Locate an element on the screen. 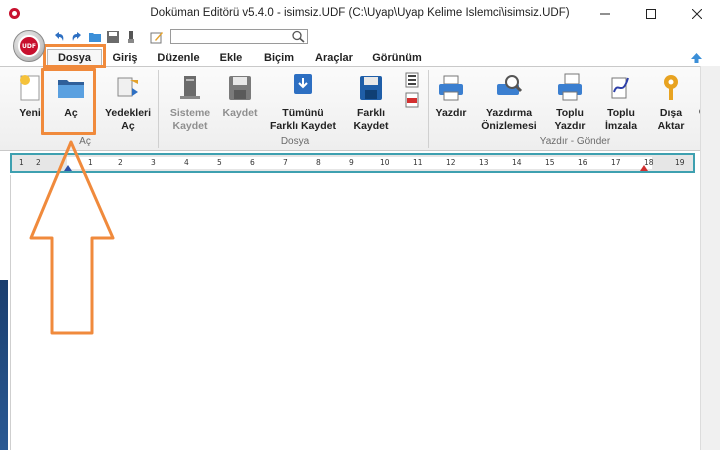 The width and height of the screenshot is (720, 450). logo-badge: UDF is located at coordinates (29, 46).